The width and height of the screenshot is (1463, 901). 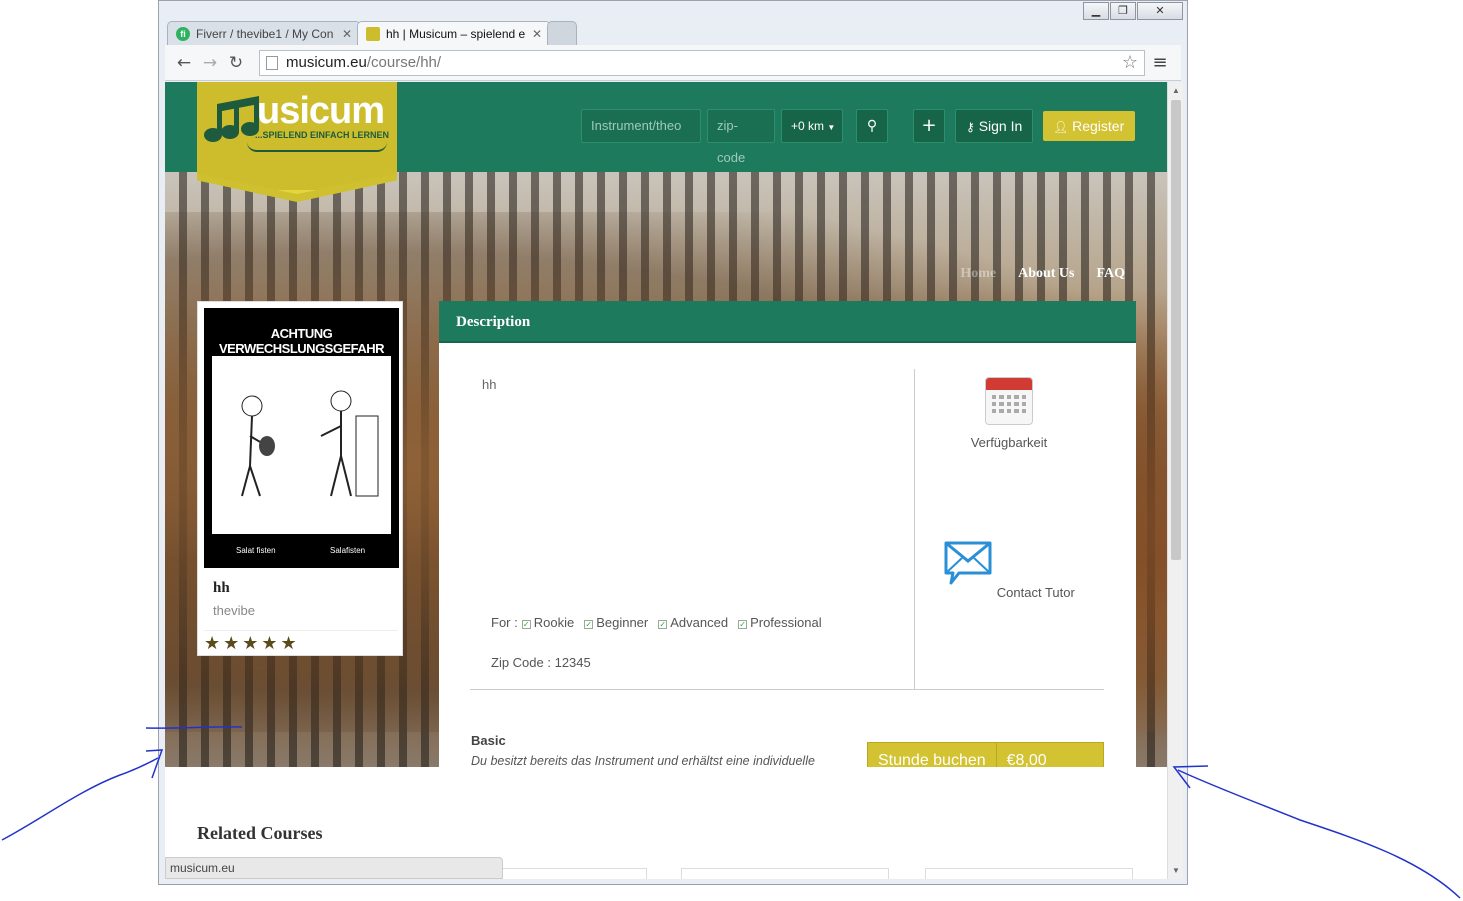 I want to click on page-icon, so click(x=272, y=62).